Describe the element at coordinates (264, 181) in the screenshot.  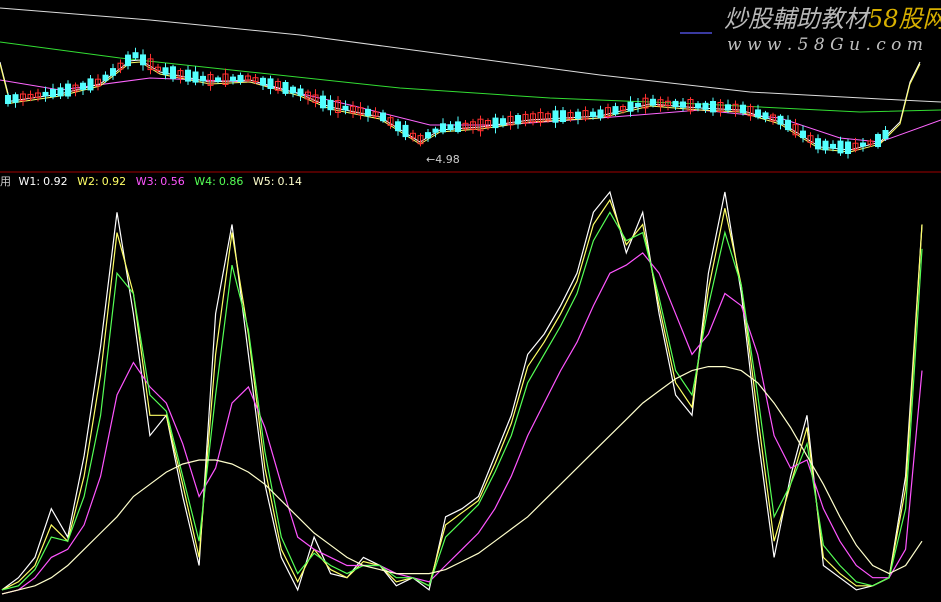
I see `w5-label: W5:` at that location.